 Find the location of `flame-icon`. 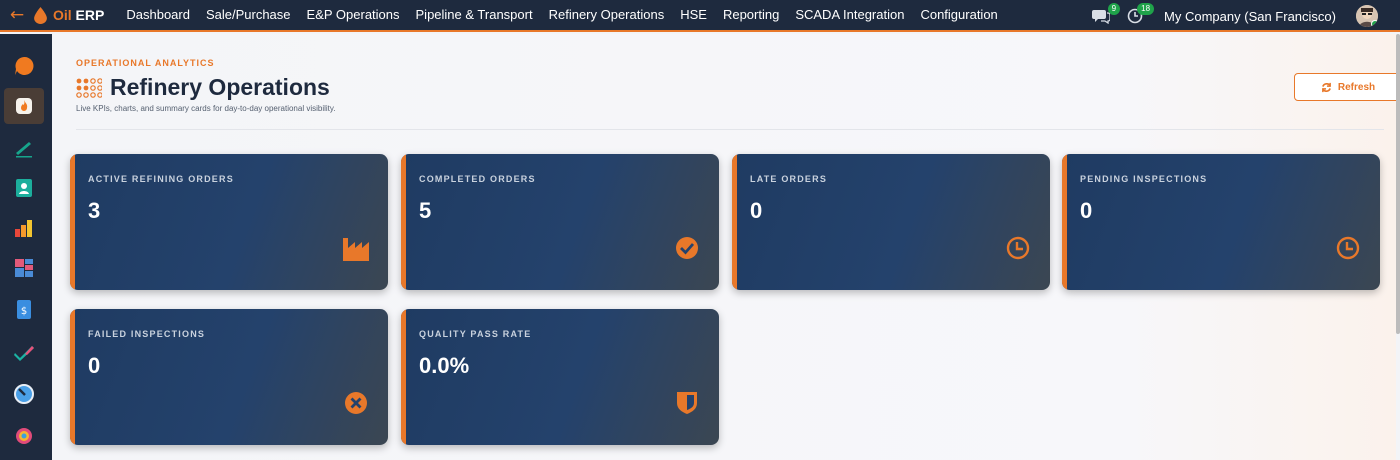

flame-icon is located at coordinates (24, 106).